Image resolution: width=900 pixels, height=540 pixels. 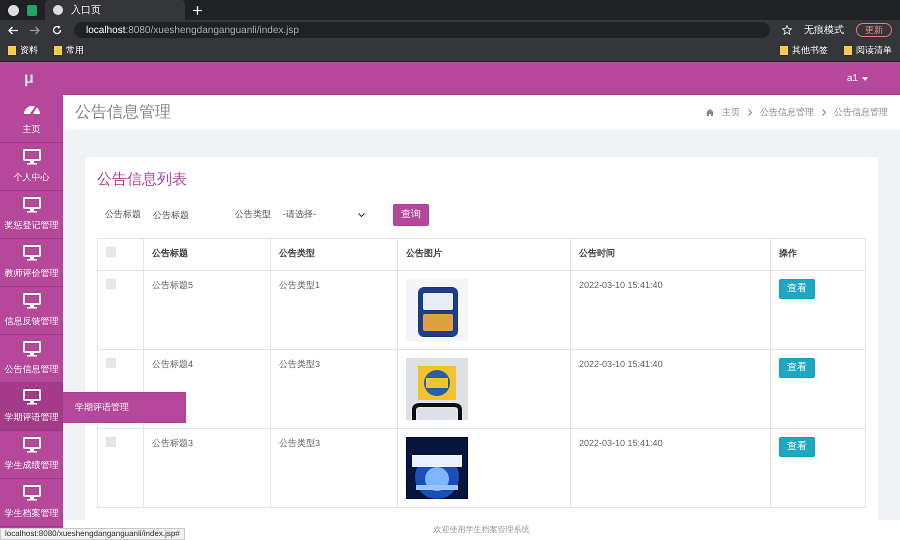 What do you see at coordinates (13, 30) in the screenshot?
I see `back-icon` at bounding box center [13, 30].